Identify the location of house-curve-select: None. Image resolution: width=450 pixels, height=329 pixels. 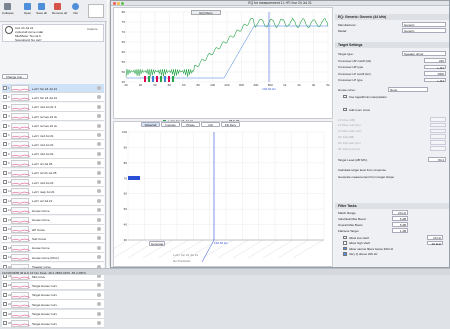
(408, 89).